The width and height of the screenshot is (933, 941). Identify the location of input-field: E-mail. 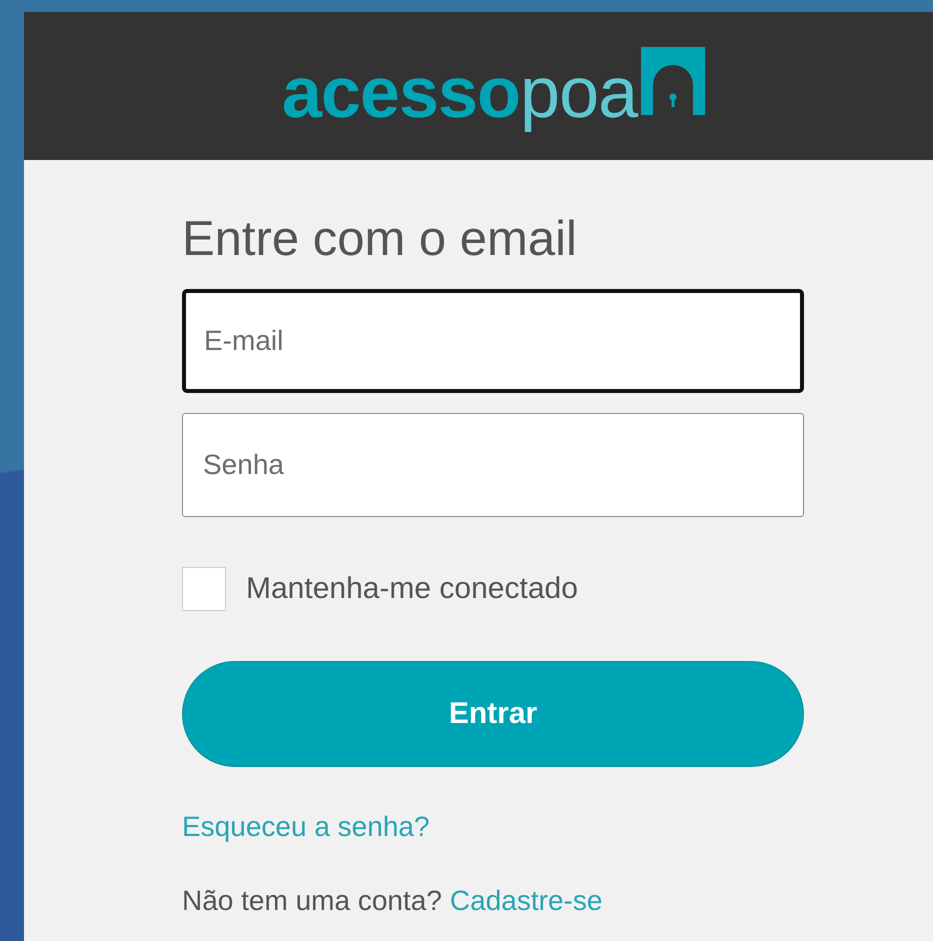
(493, 340).